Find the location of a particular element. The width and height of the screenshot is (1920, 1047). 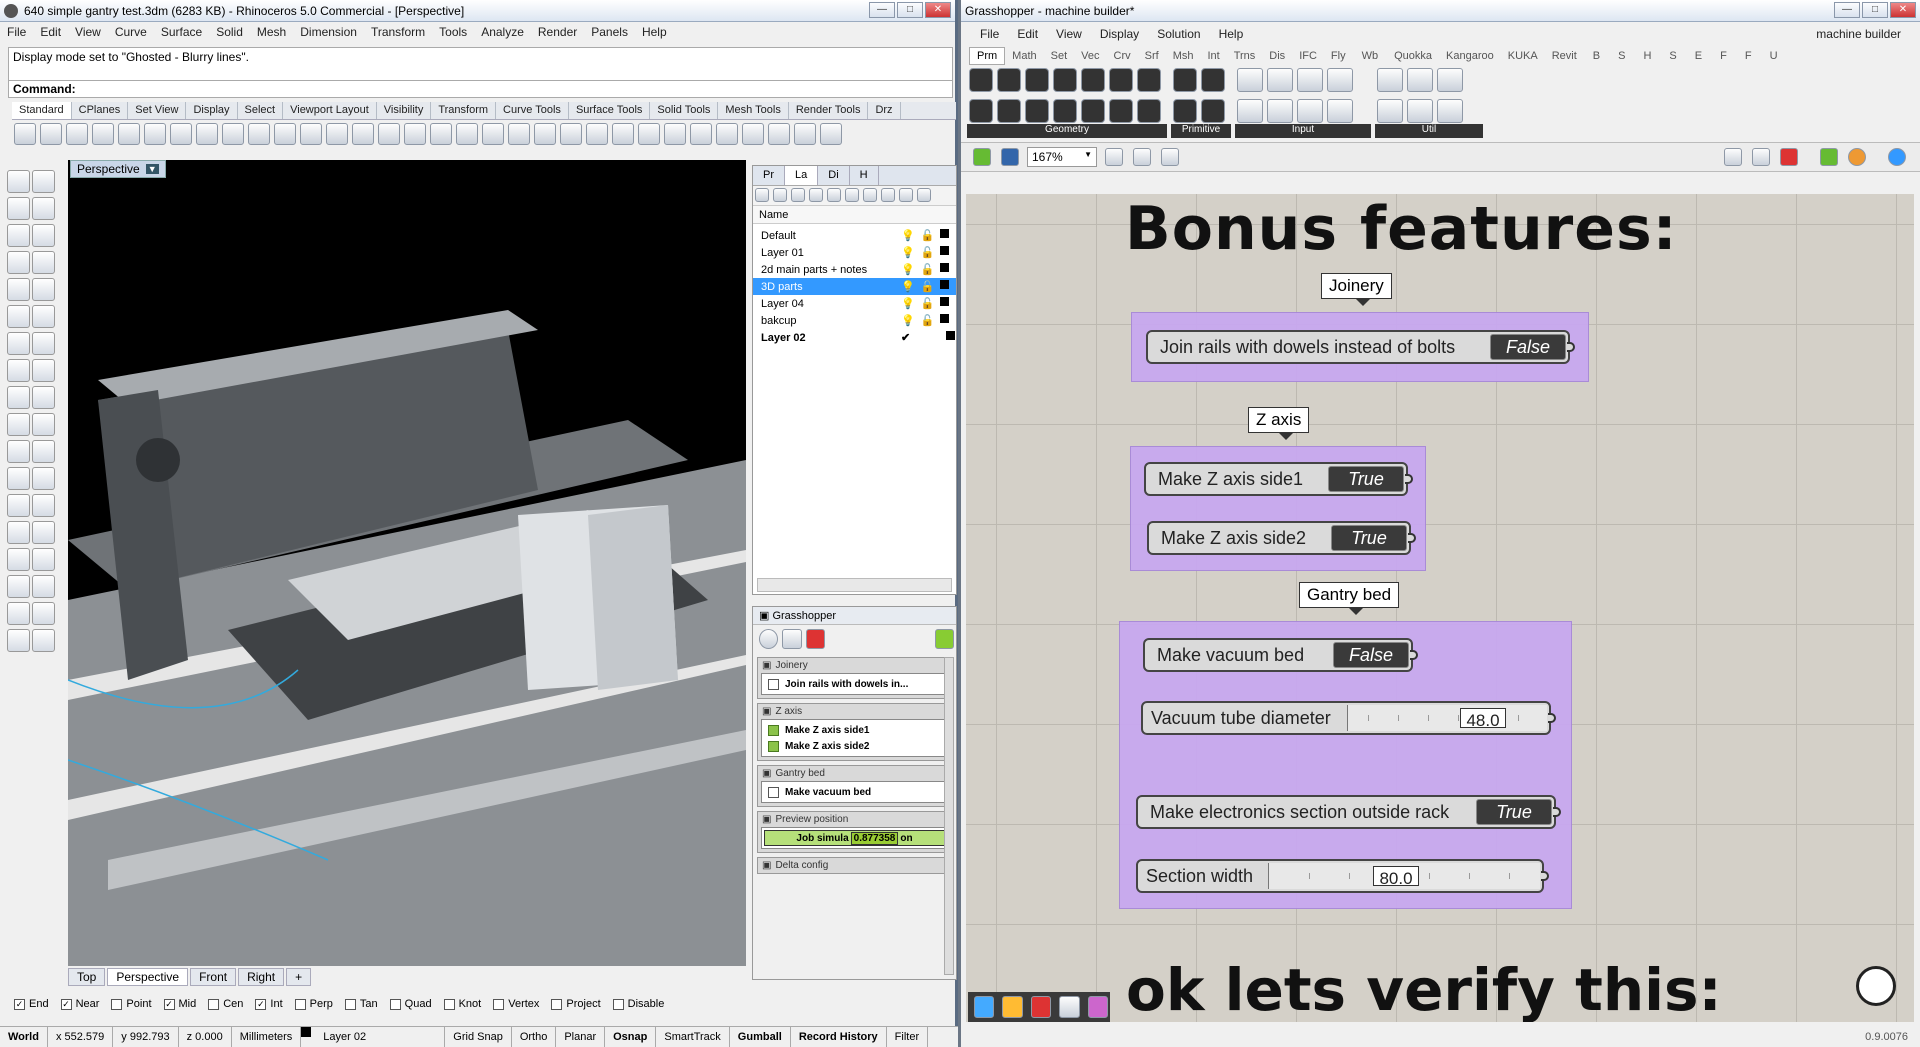

menu-solid: Solid is located at coordinates (229, 32).